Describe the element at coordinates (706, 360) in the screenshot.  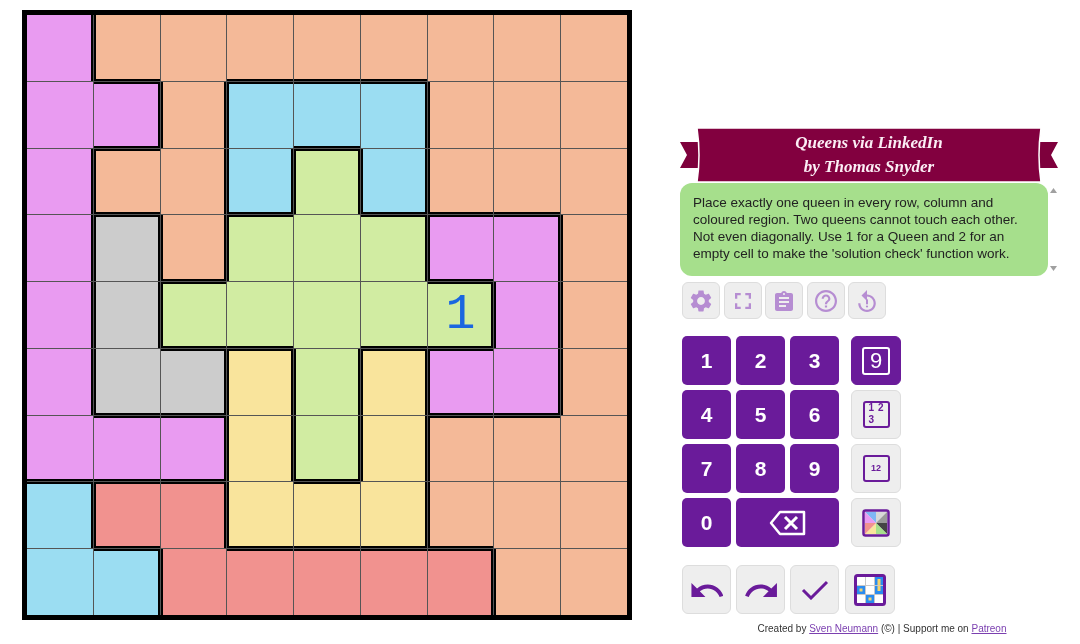
I see `digit-key: 1` at that location.